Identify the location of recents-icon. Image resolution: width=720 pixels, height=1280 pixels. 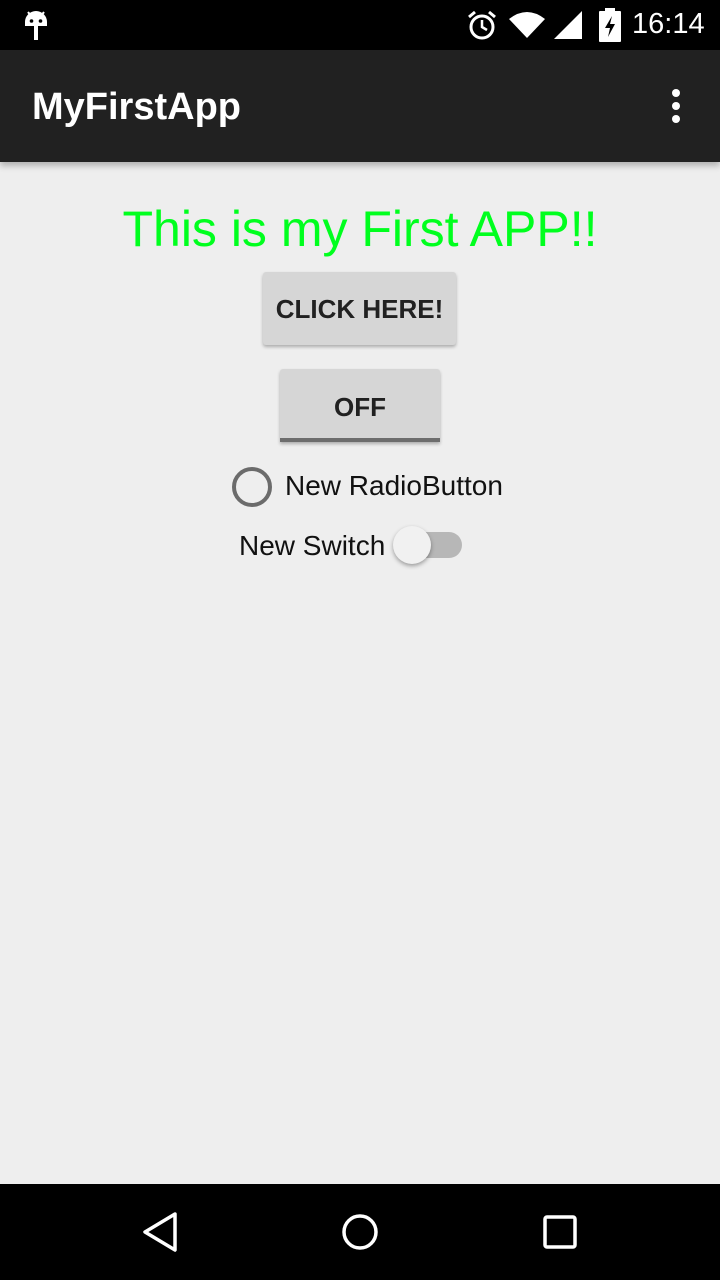
(560, 1232).